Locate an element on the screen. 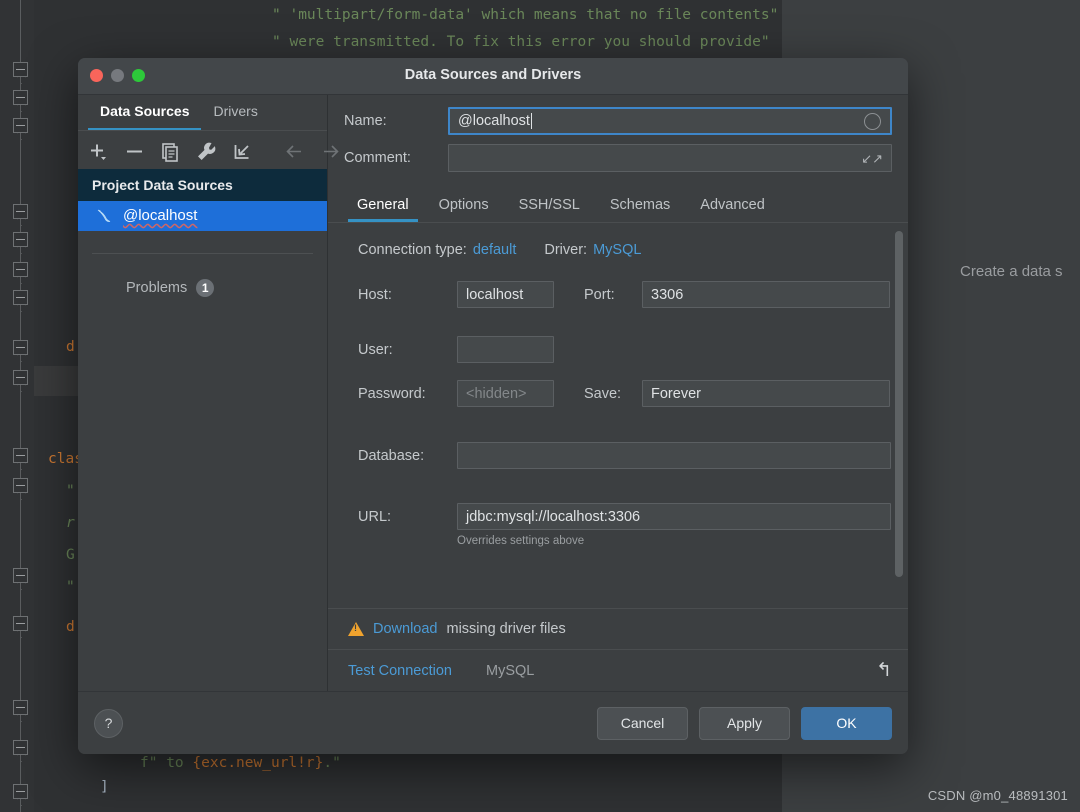 The image size is (1080, 812). problems-label: Problems is located at coordinates (157, 288).